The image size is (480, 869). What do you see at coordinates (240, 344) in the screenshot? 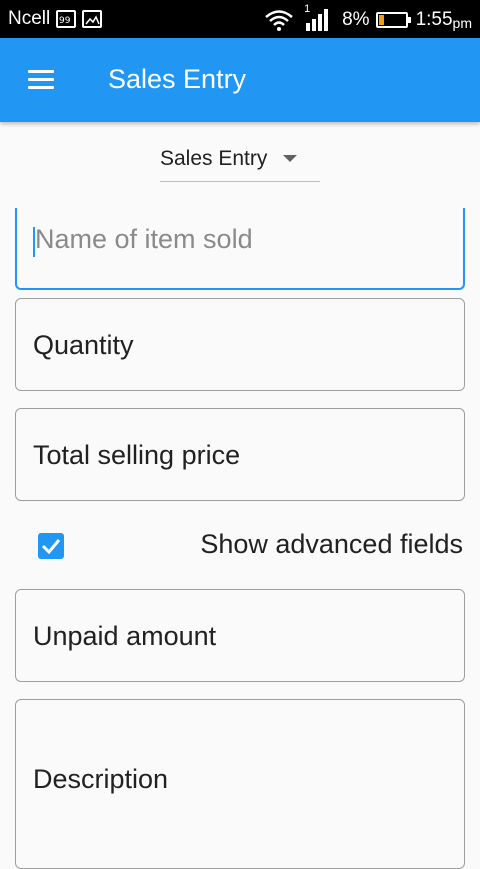
I see `quantity-input: Quantity` at bounding box center [240, 344].